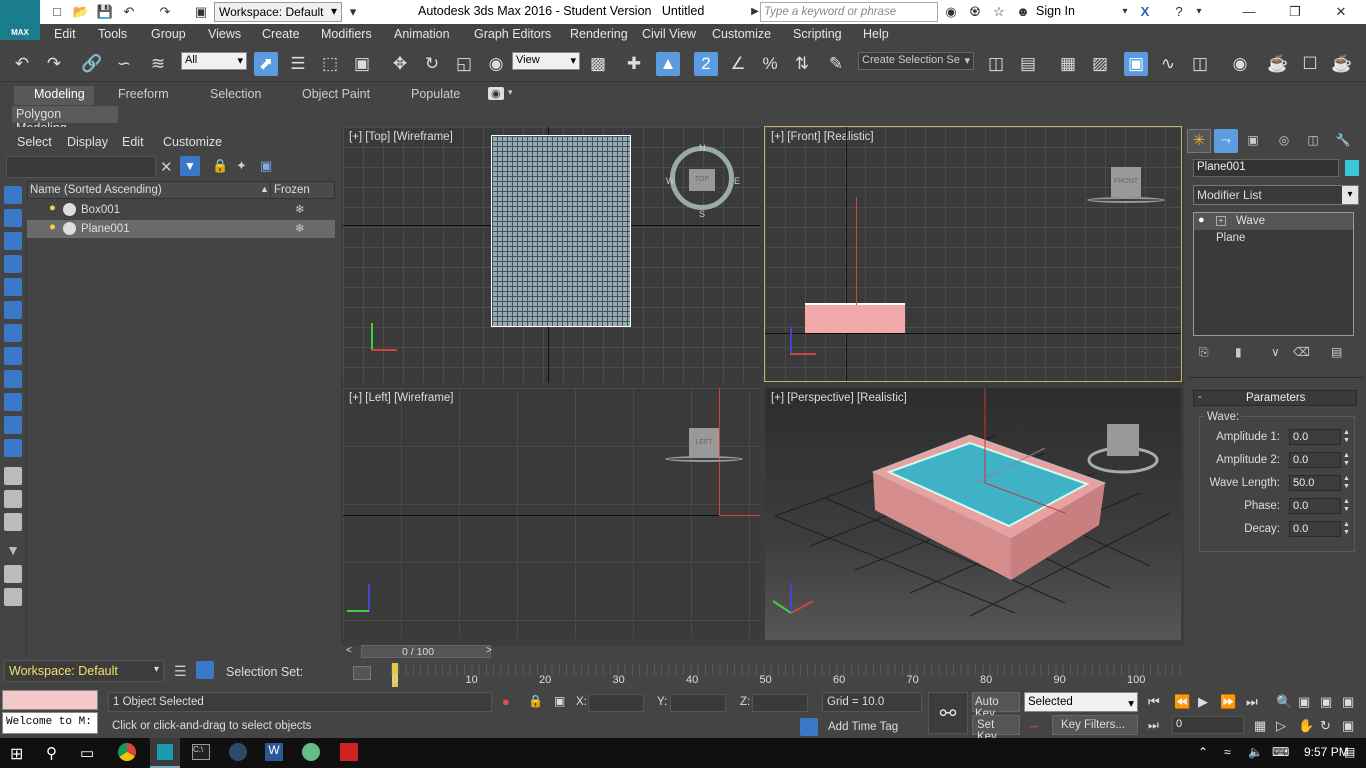  I want to click on workspace-dropdown: Workspace: Default ▾, so click(278, 12).